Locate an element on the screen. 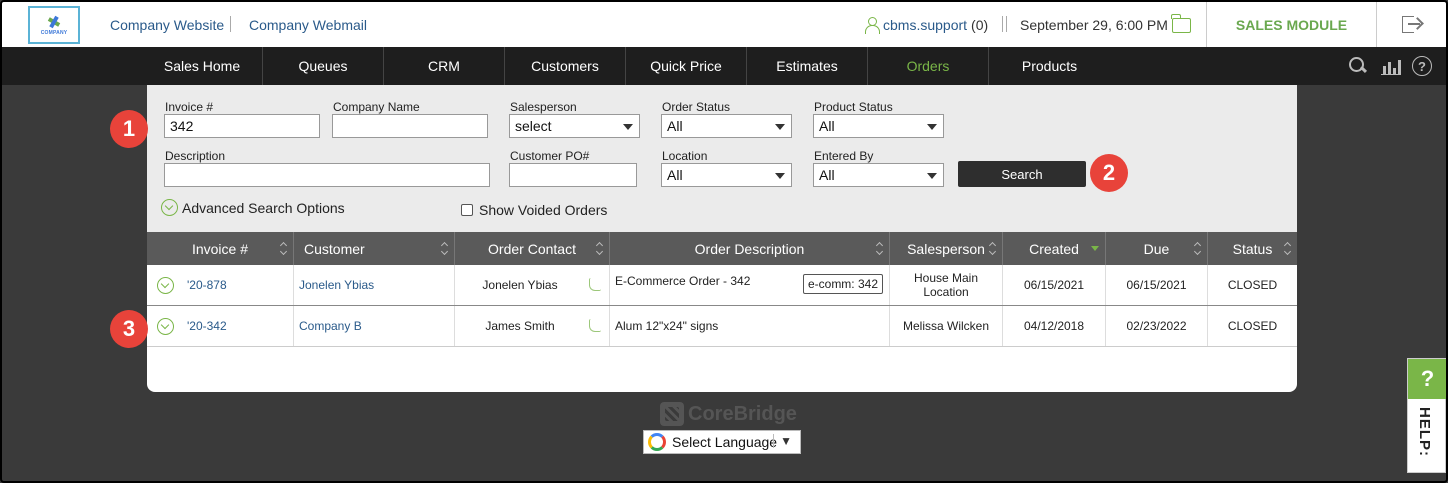 The height and width of the screenshot is (483, 1448). description-cell: E-Commerce Order - 342 e-comm: 342 is located at coordinates (750, 285).